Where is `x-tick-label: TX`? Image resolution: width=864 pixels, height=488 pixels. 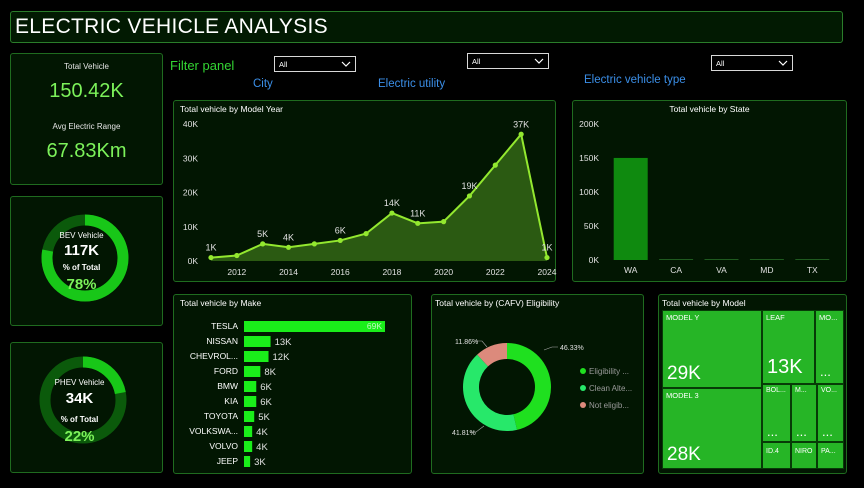
x-tick-label: TX is located at coordinates (812, 270).